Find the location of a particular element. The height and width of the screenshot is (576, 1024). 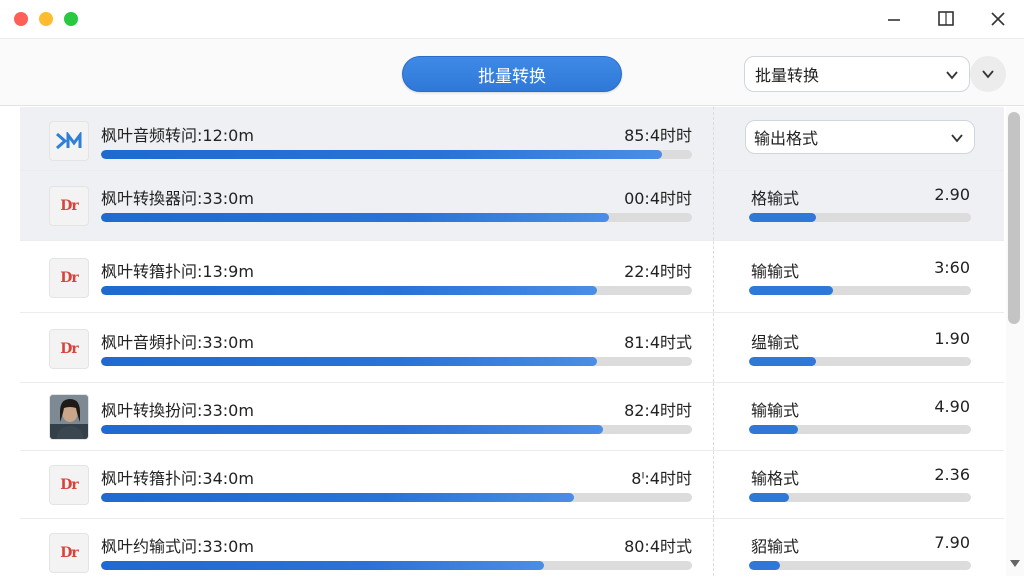

mode-select: 批量转换 is located at coordinates (857, 74).